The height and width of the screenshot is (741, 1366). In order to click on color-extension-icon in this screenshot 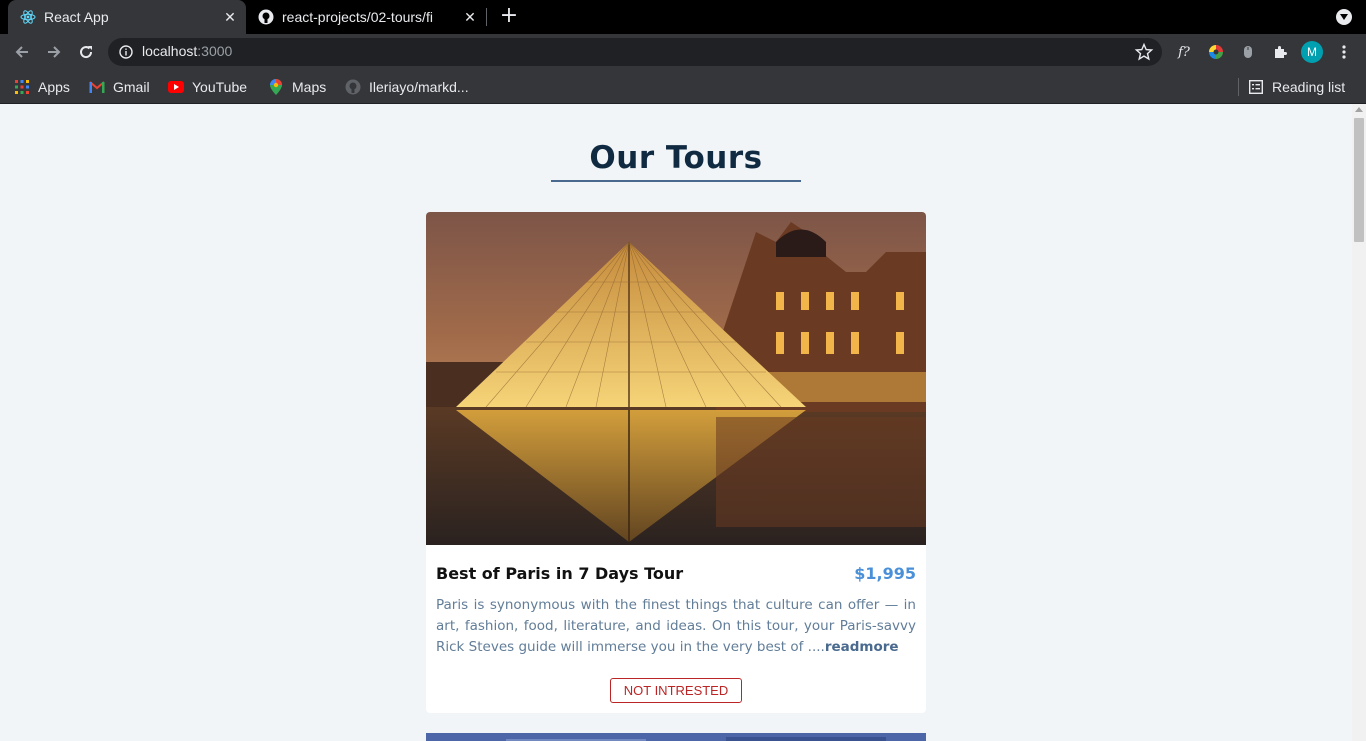, I will do `click(1216, 52)`.